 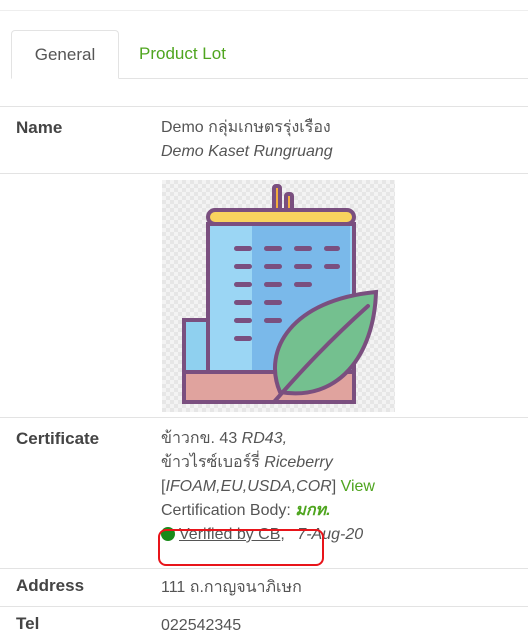 I want to click on tab-general: General, so click(x=65, y=54).